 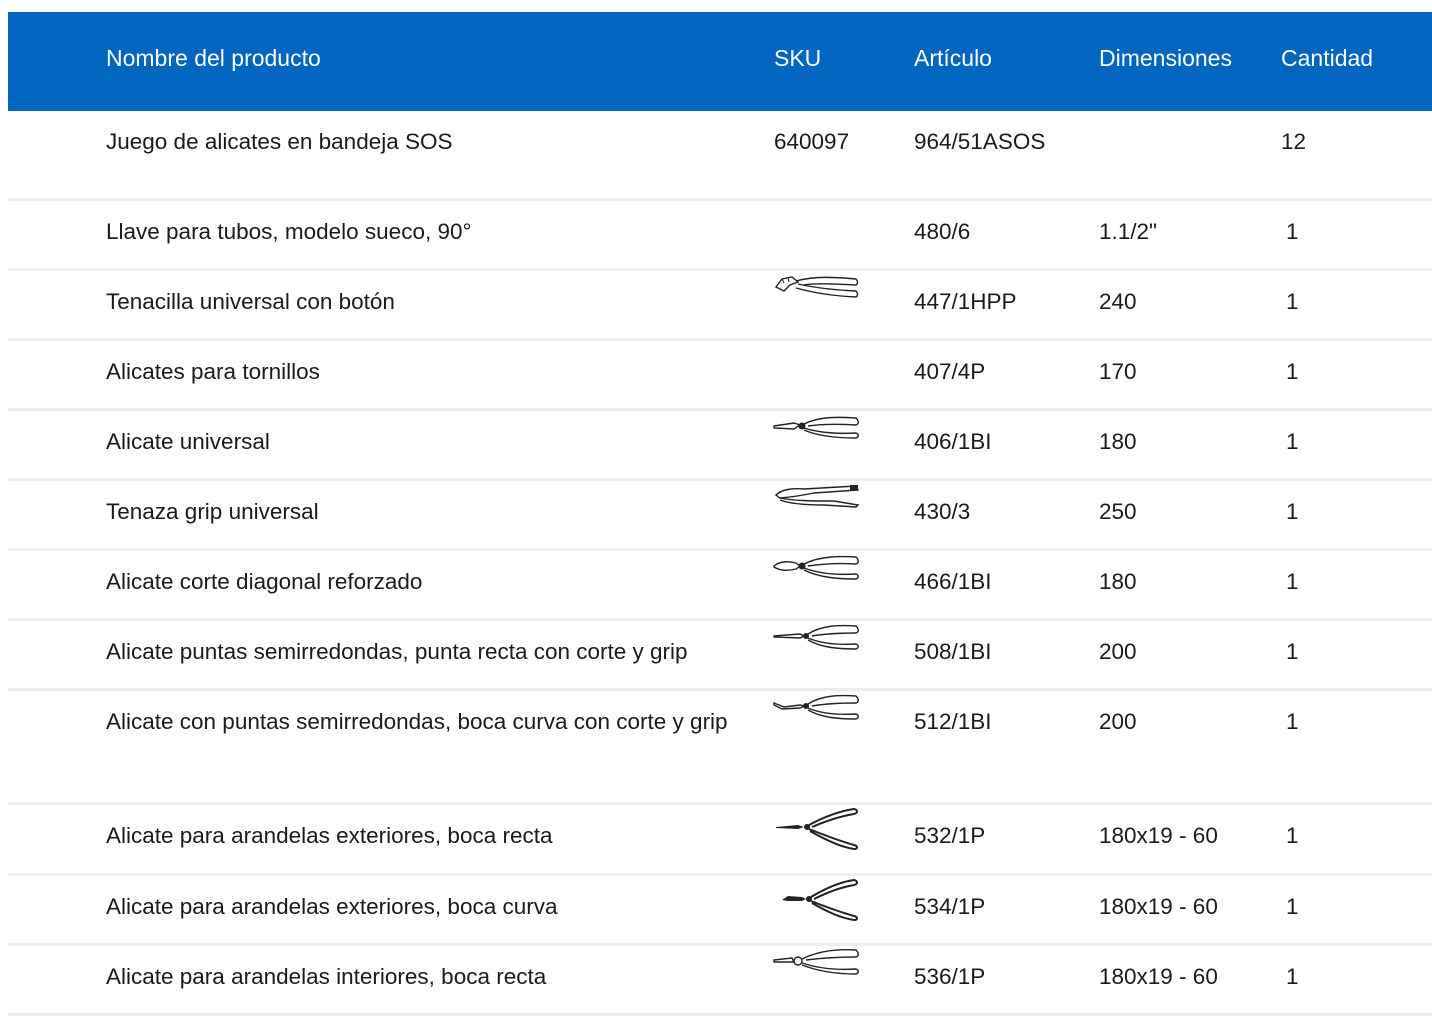 I want to click on water-pump-pliers-icon, so click(x=819, y=288).